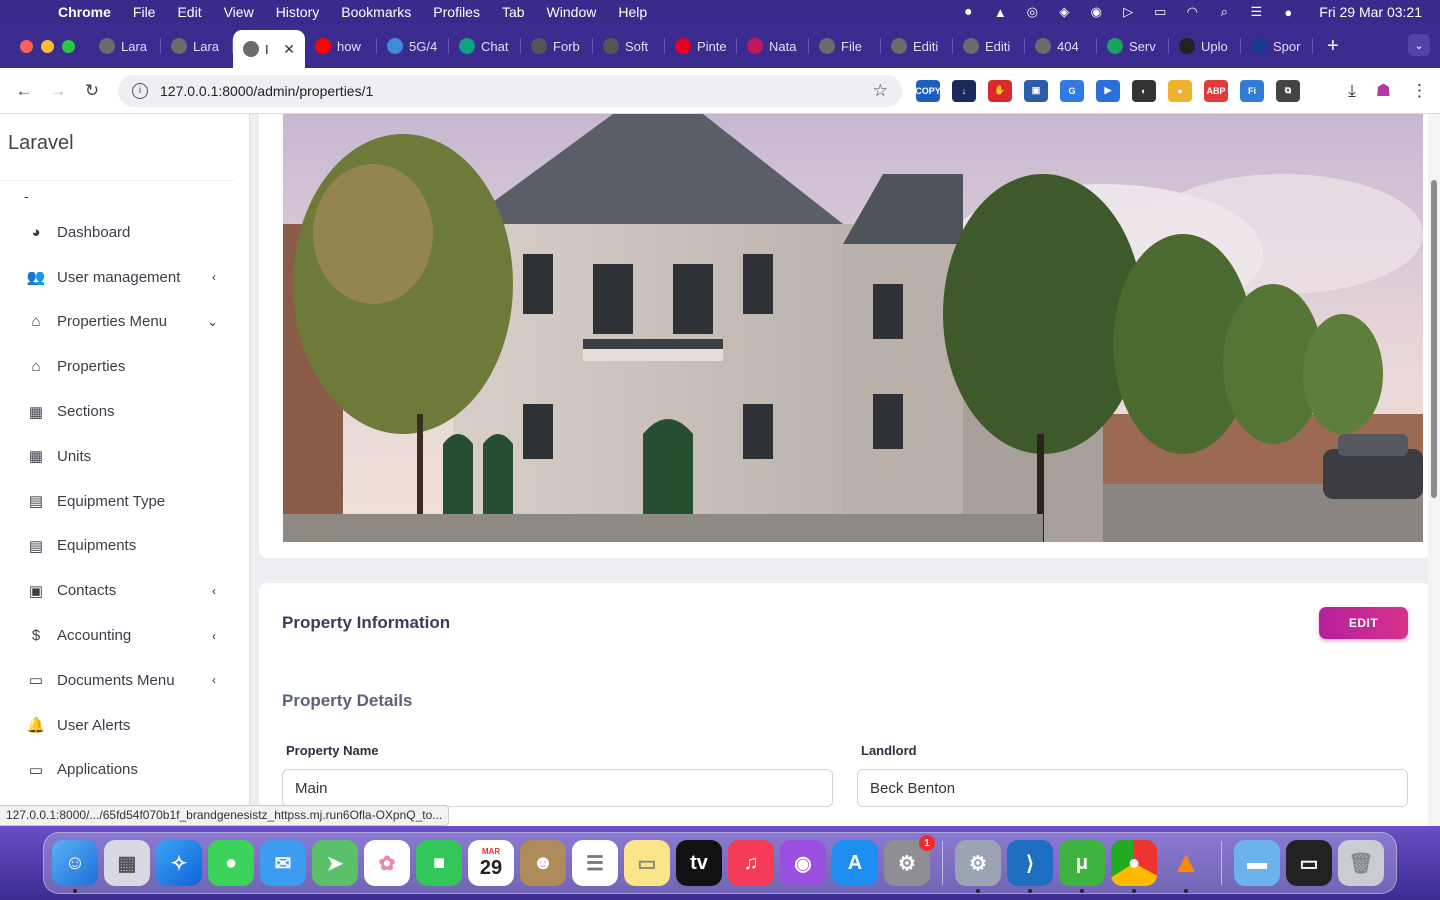 This screenshot has height=900, width=1440. I want to click on scrollbar-thumb, so click(1434, 339).